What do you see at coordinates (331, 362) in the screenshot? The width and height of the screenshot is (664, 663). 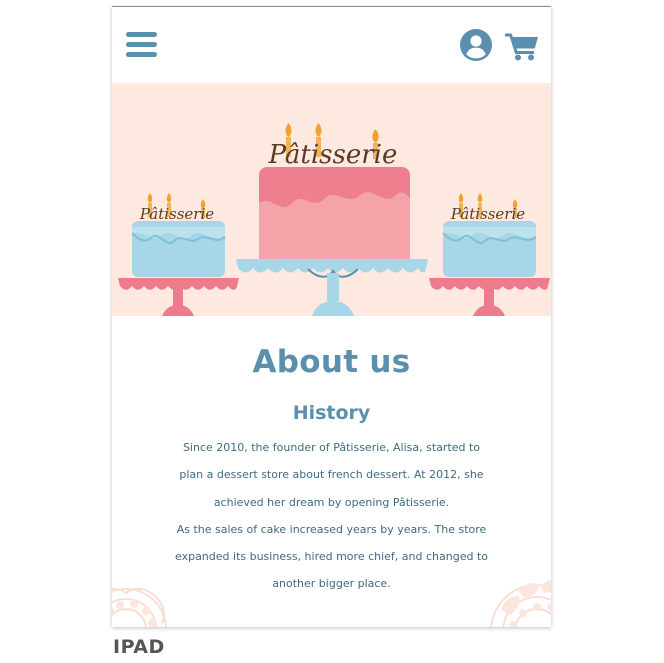 I see `about-us-heading: About us` at bounding box center [331, 362].